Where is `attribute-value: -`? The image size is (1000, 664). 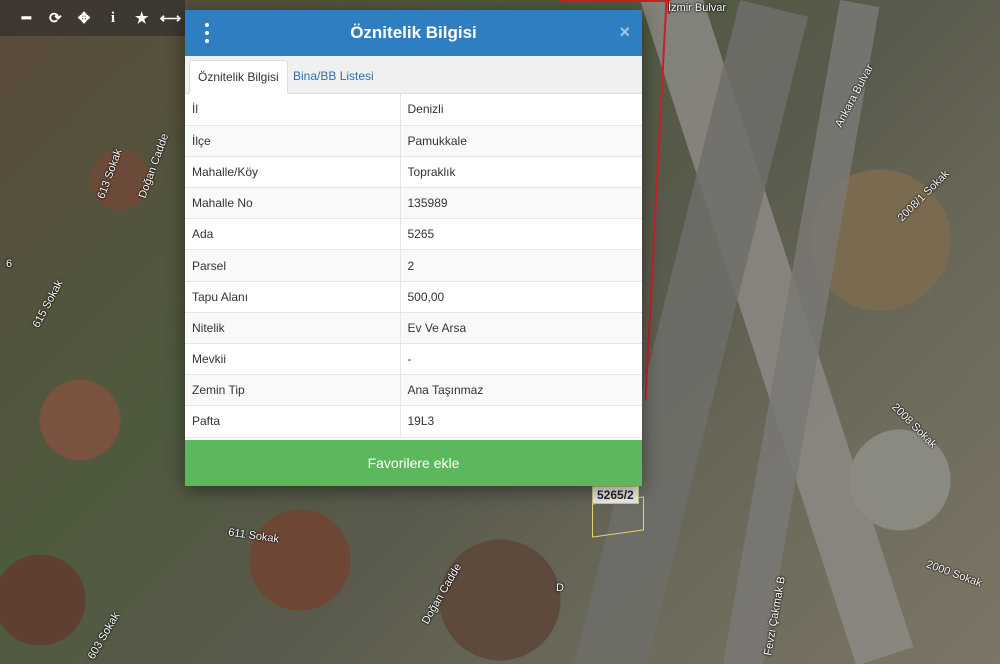 attribute-value: - is located at coordinates (521, 359).